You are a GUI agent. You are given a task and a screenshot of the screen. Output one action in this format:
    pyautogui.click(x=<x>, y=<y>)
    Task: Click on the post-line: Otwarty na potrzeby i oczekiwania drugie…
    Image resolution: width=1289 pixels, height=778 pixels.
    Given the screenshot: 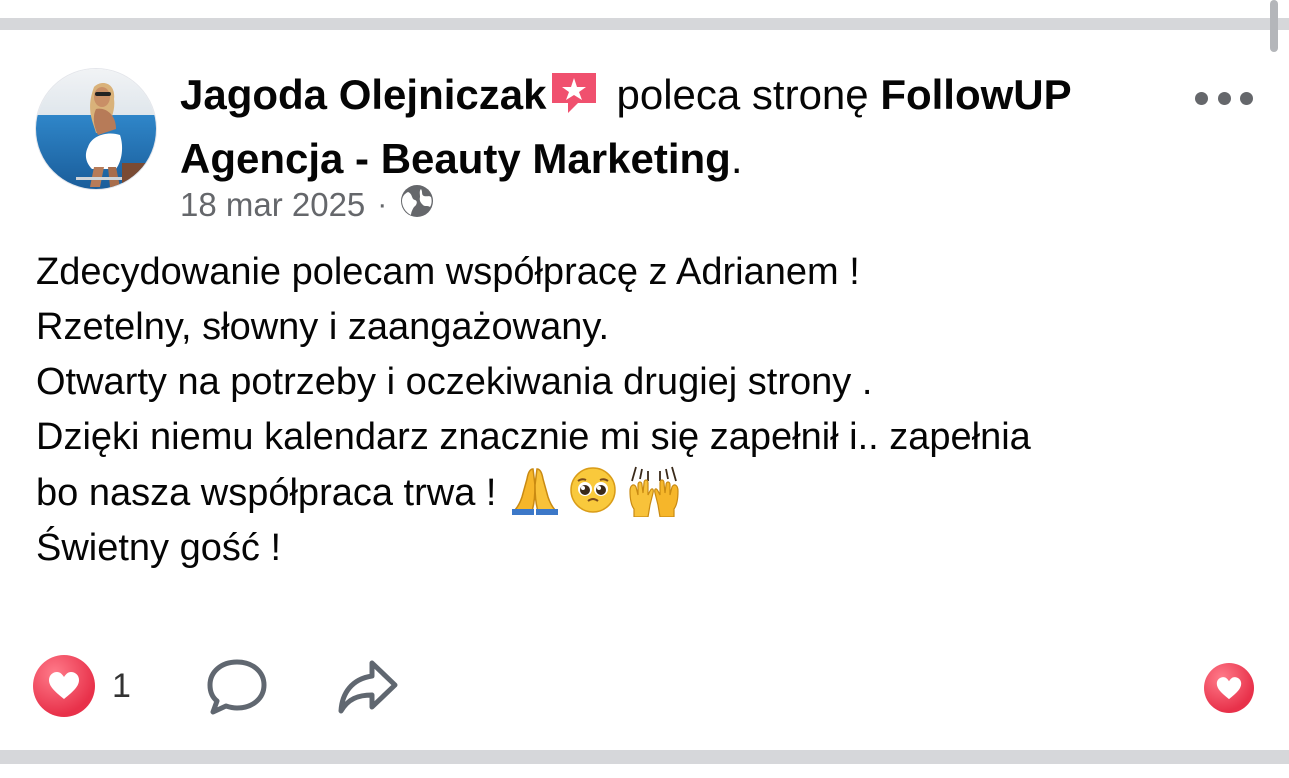 What is the action you would take?
    pyautogui.click(x=454, y=382)
    